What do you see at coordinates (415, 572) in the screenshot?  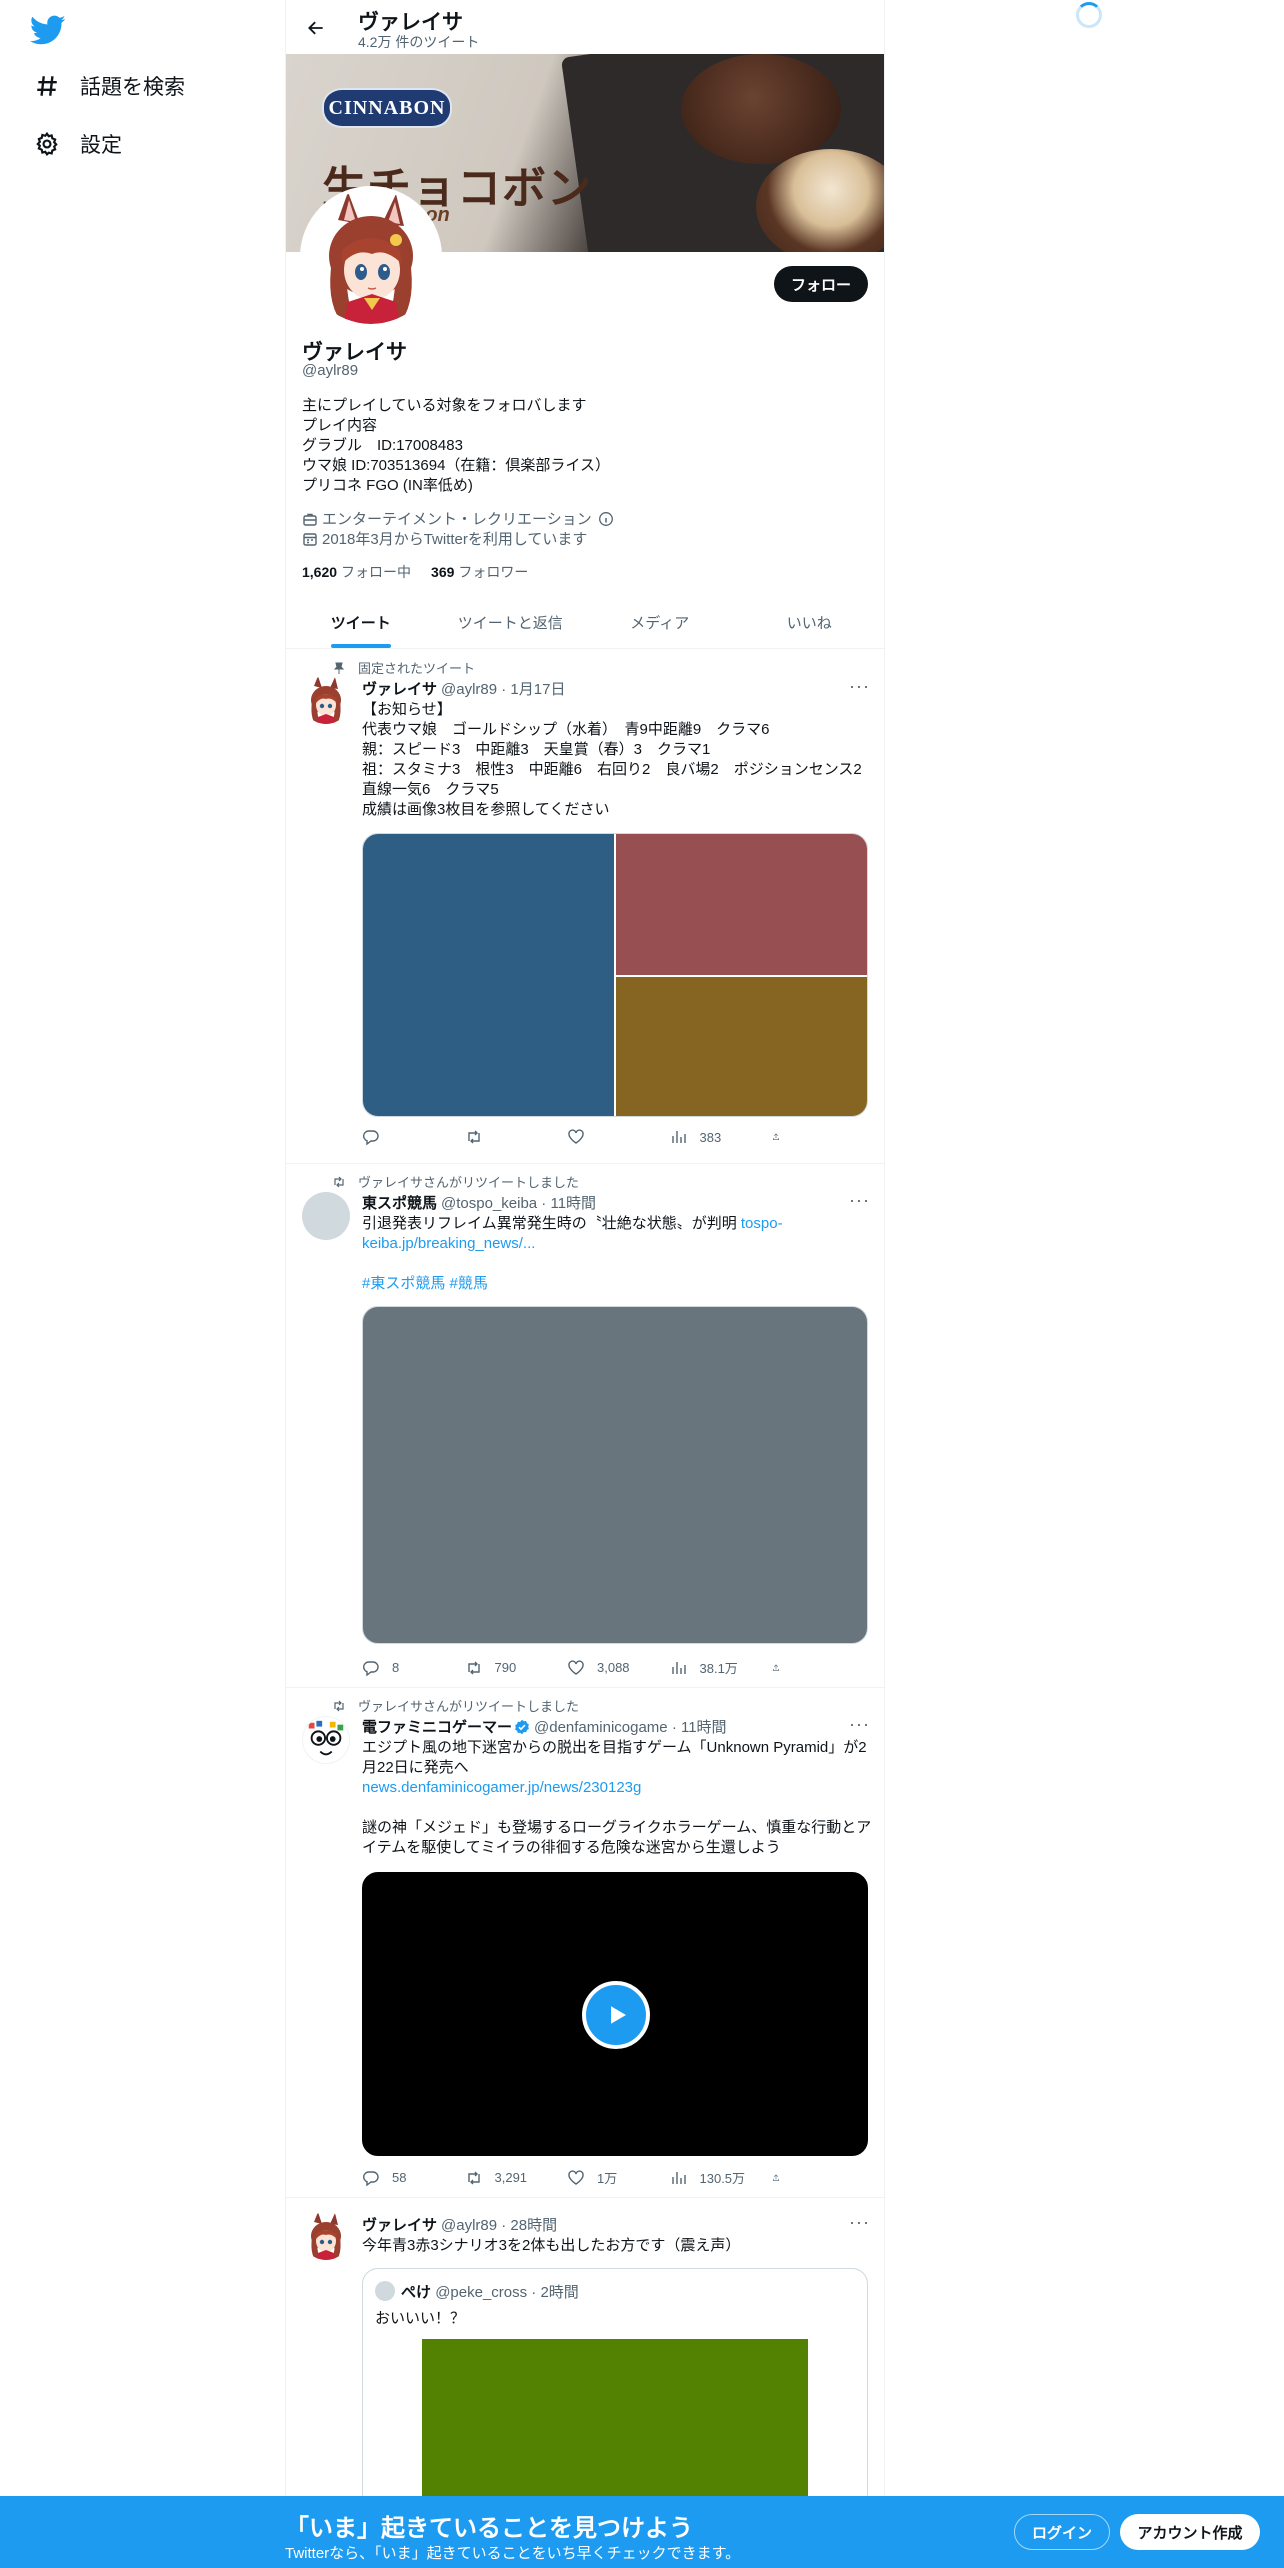 I see `profile-stats: 1,620 フォロー中 369 フォロワー` at bounding box center [415, 572].